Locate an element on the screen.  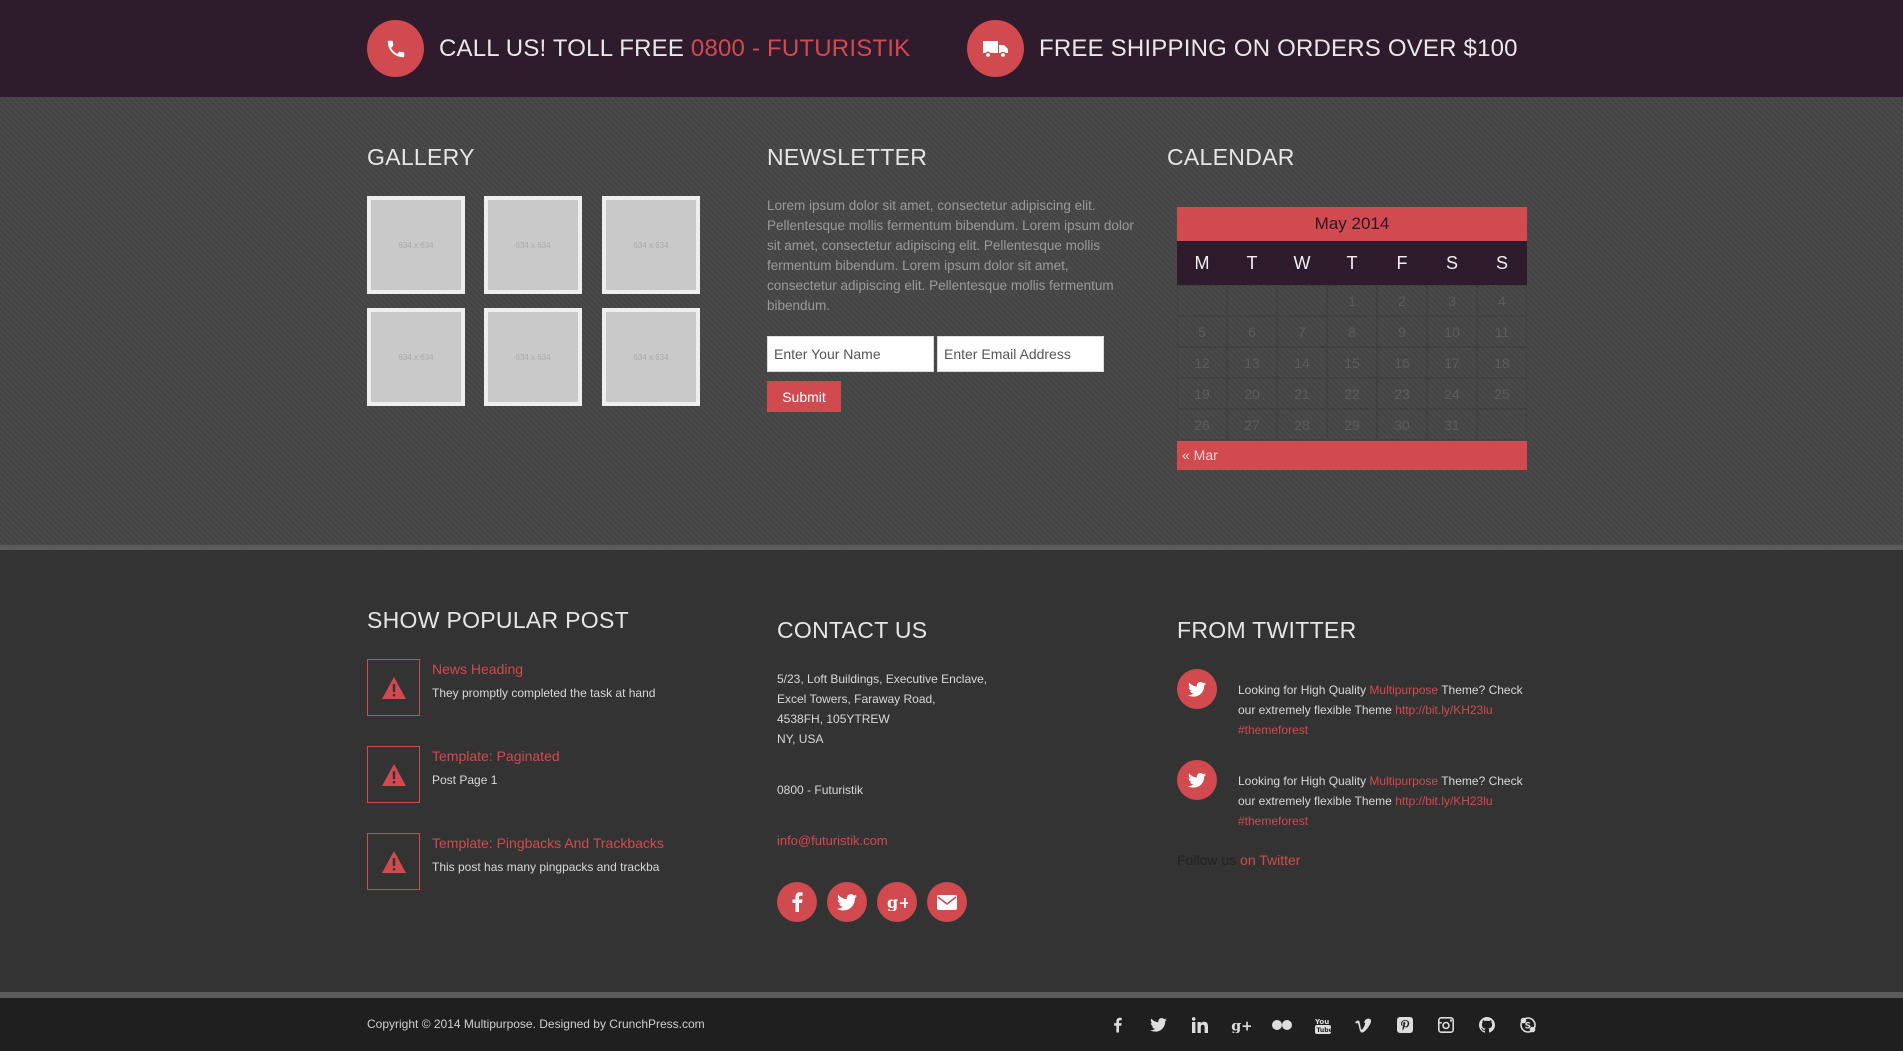
calendar-day: 31 is located at coordinates (1452, 424).